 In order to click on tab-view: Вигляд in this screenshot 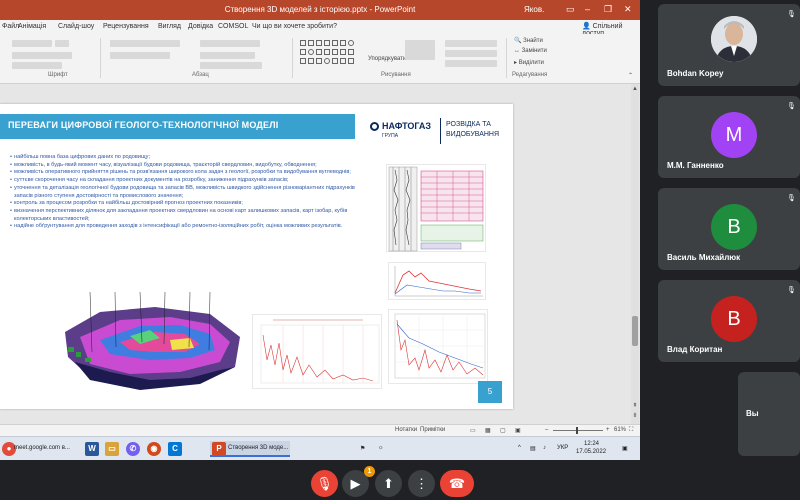, I will do `click(169, 26)`.